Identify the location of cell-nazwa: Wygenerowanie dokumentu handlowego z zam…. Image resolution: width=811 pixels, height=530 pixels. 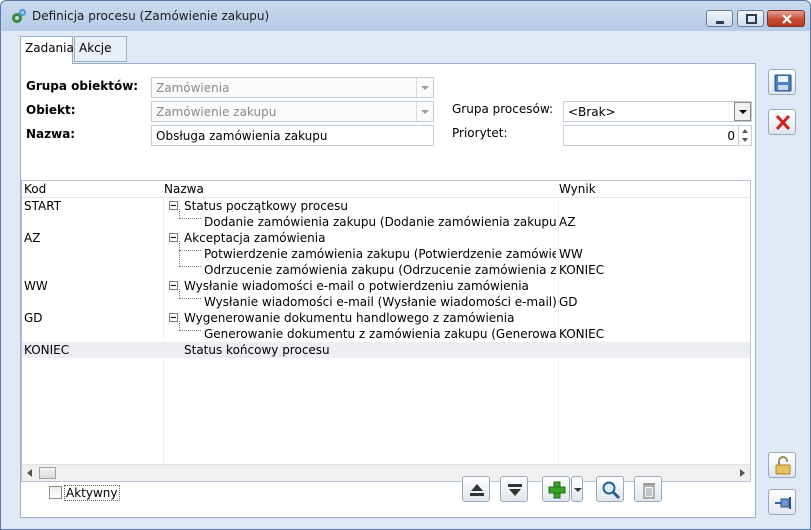
(349, 318).